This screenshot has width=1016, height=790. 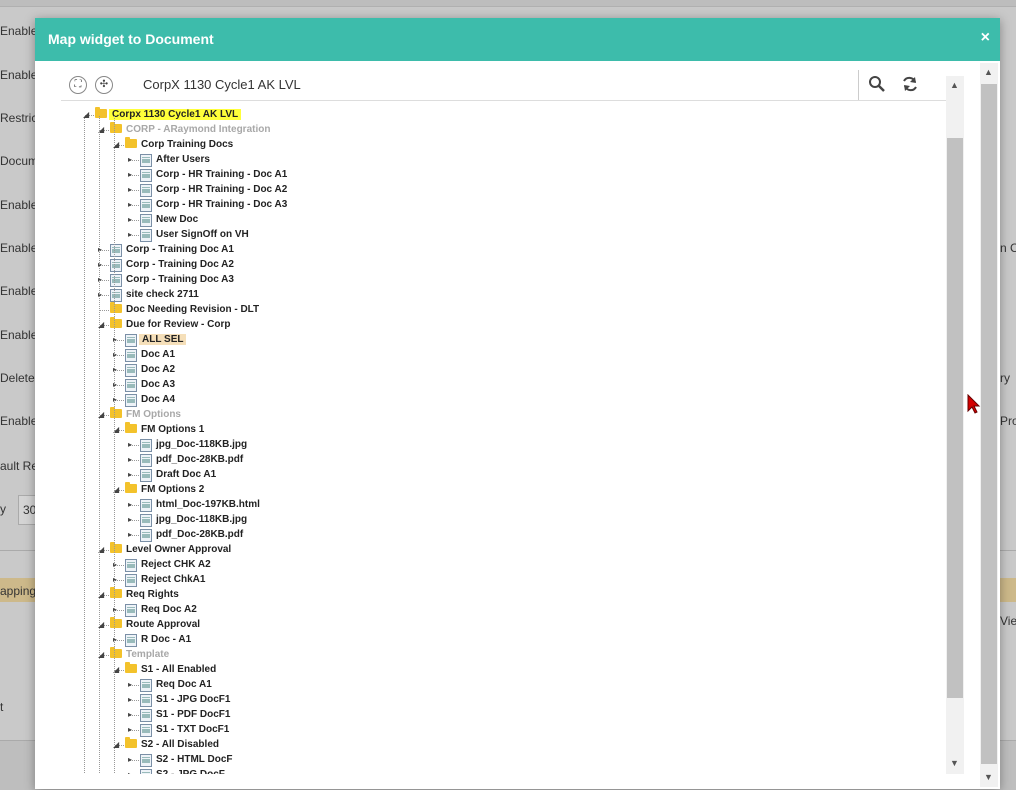 I want to click on tree-node-label: Level Owner Approval, so click(x=179, y=549).